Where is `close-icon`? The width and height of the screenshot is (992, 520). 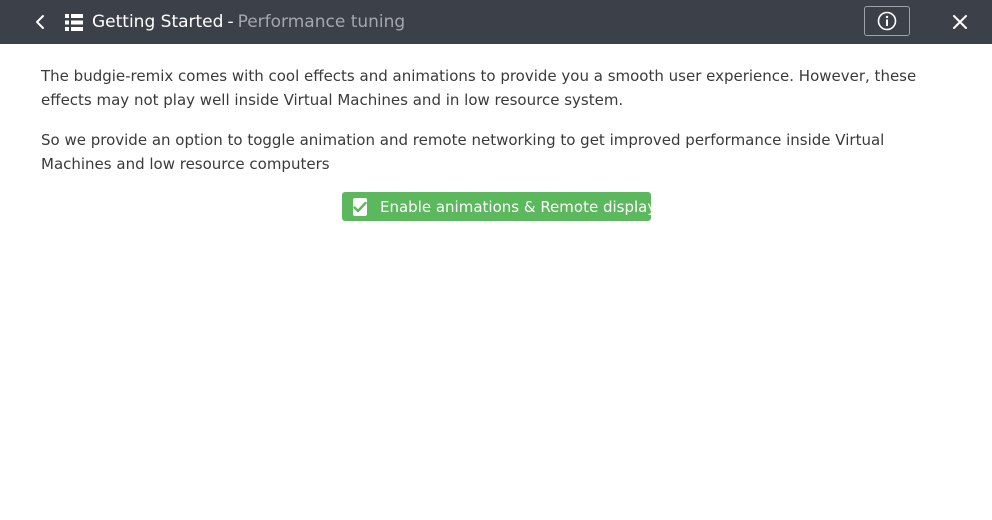
close-icon is located at coordinates (960, 22).